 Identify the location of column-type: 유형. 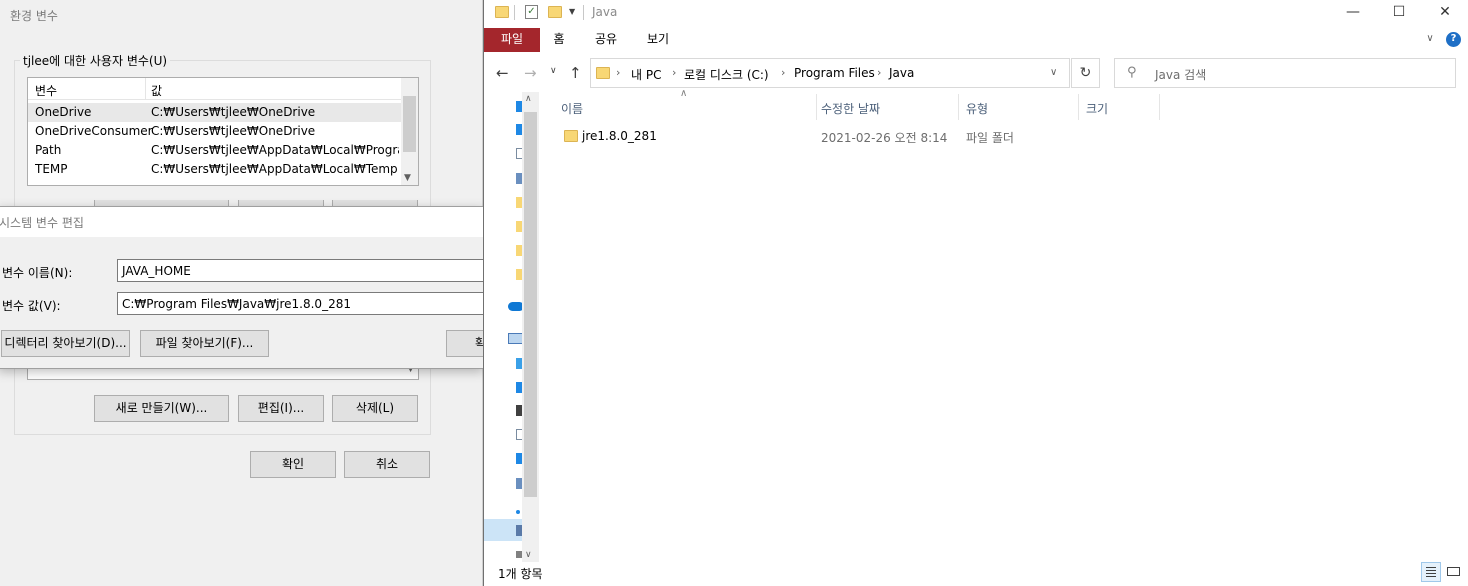
(977, 108).